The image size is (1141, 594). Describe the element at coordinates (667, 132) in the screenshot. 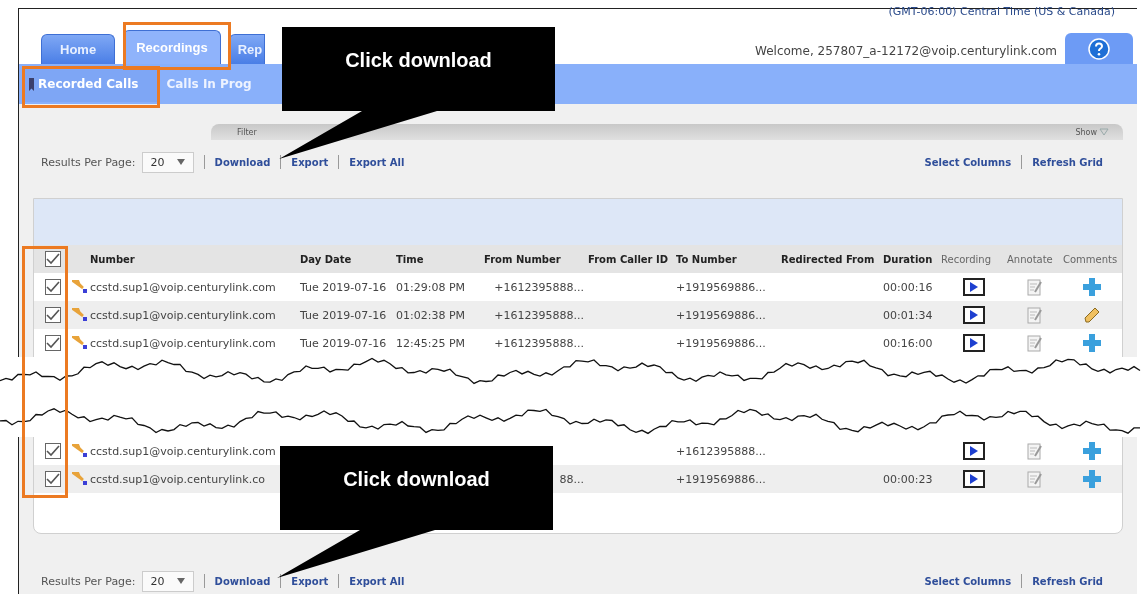

I see `filter-bar: Filter Show` at that location.